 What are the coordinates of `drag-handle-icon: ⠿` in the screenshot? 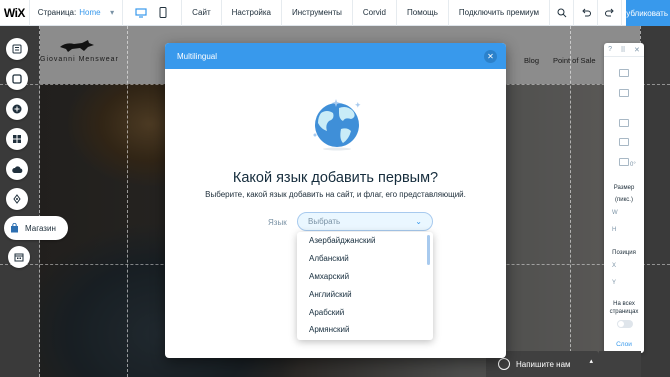 It's located at (622, 50).